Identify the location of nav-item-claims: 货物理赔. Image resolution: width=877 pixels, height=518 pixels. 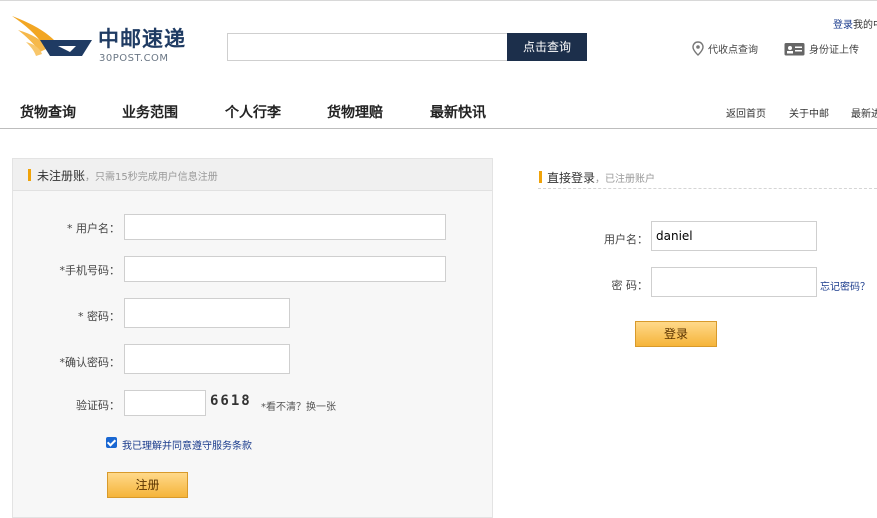
(355, 112).